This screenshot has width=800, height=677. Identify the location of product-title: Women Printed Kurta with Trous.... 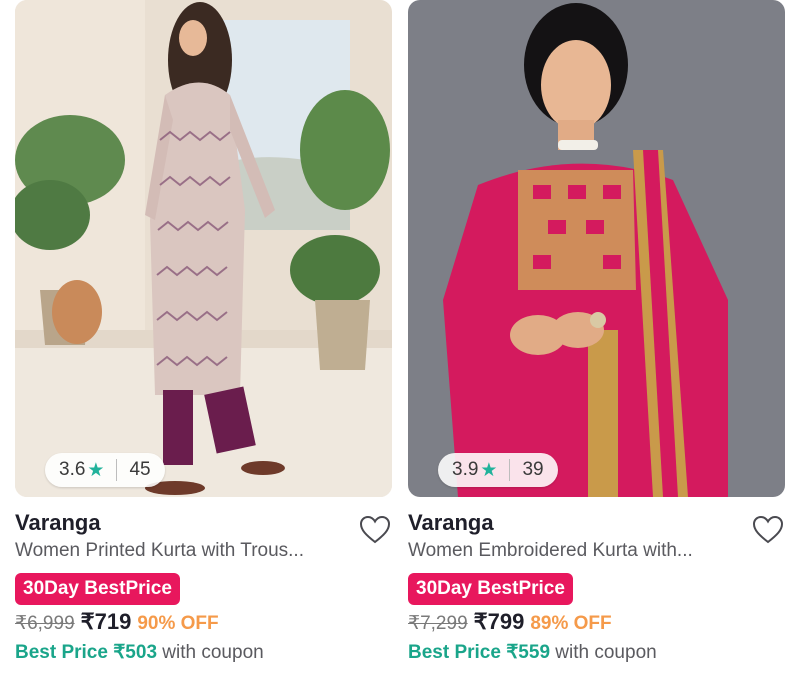
(180, 551).